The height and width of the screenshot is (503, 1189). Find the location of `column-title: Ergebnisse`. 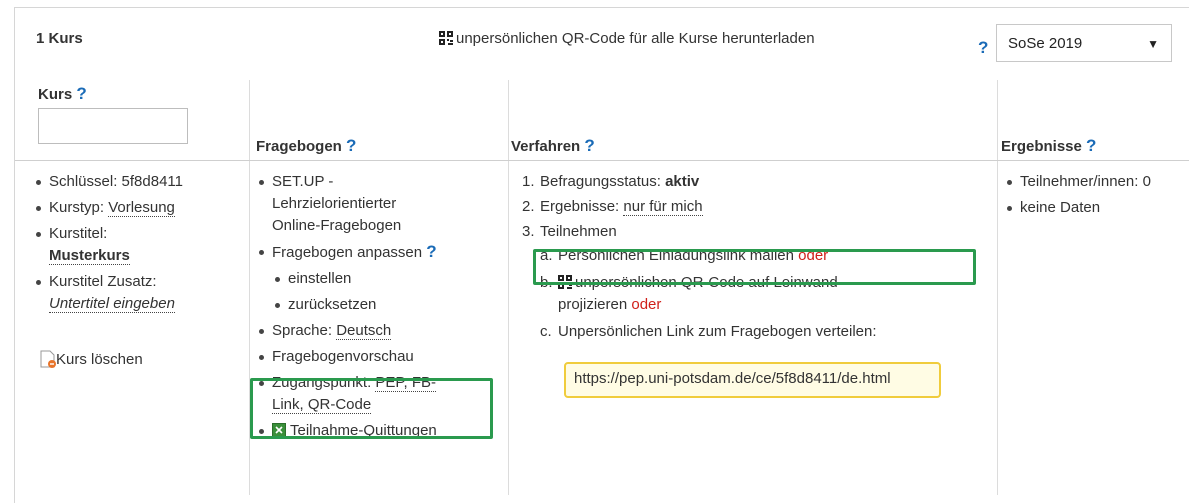

column-title: Ergebnisse is located at coordinates (1041, 146).